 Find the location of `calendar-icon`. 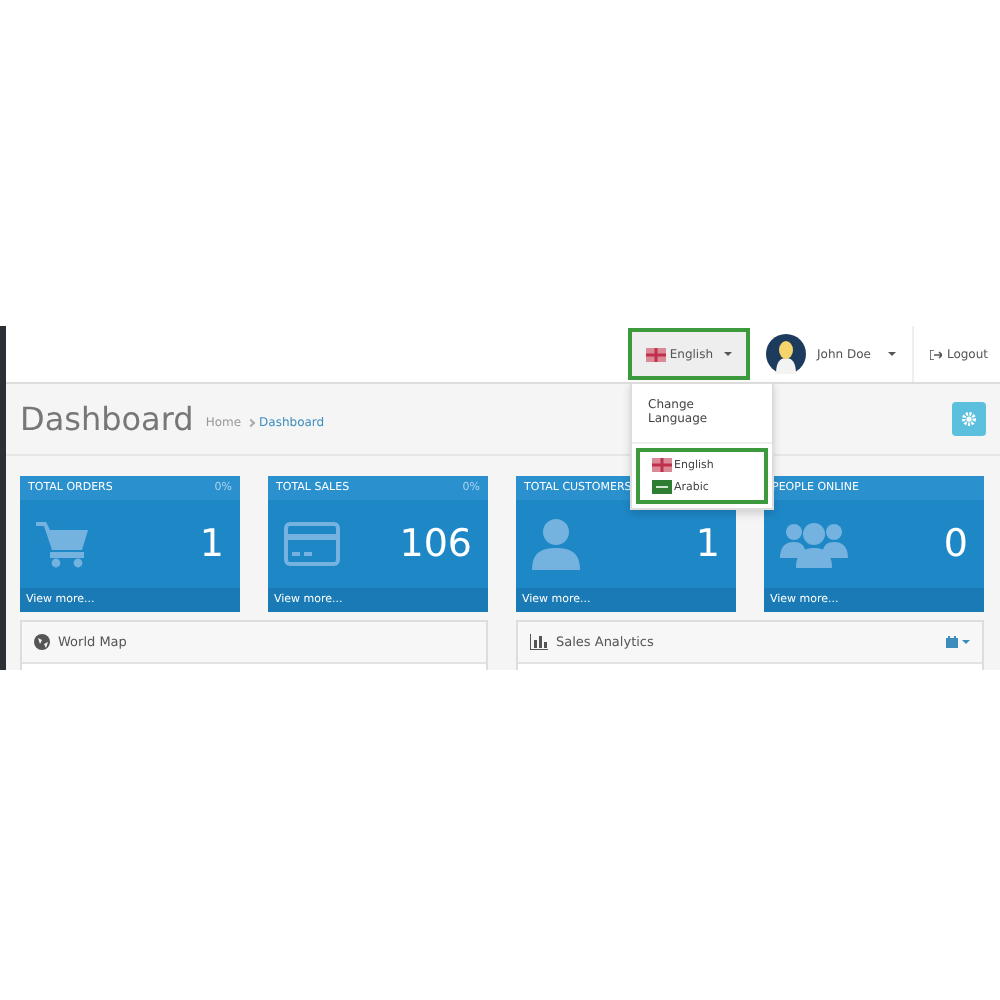

calendar-icon is located at coordinates (952, 642).